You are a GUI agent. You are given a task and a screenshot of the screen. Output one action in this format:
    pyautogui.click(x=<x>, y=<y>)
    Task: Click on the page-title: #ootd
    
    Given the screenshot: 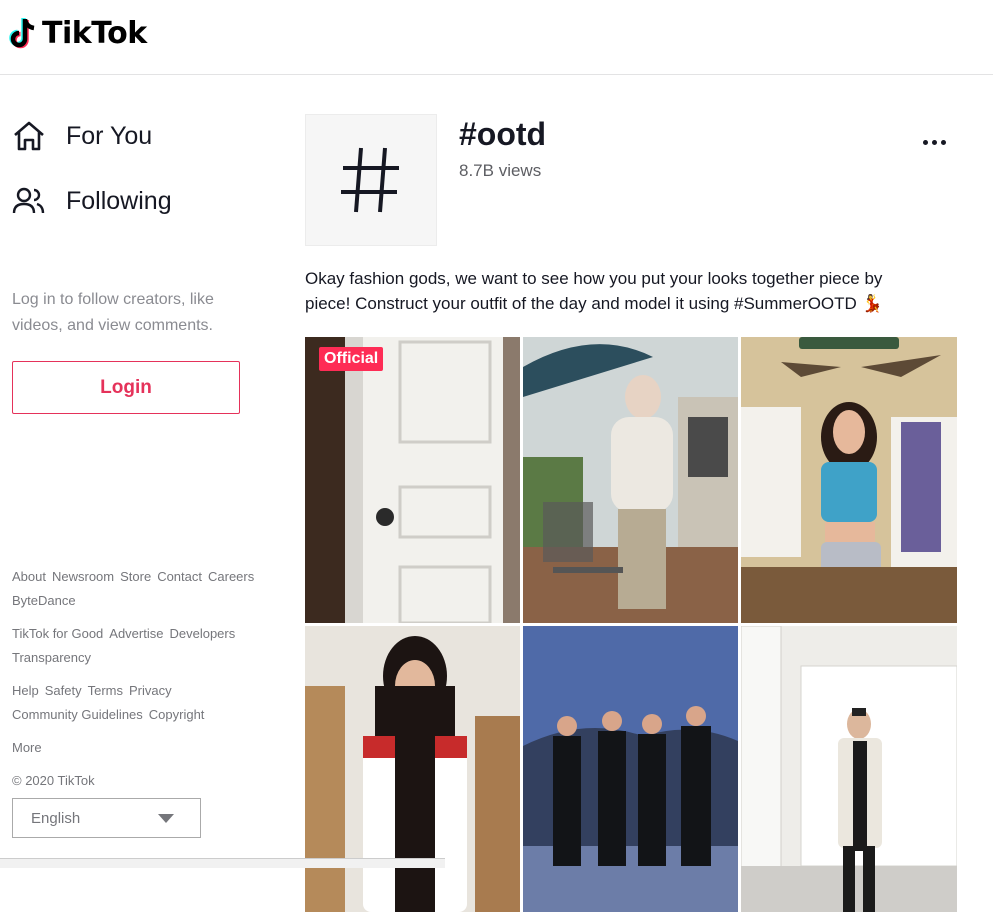 What is the action you would take?
    pyautogui.click(x=503, y=134)
    